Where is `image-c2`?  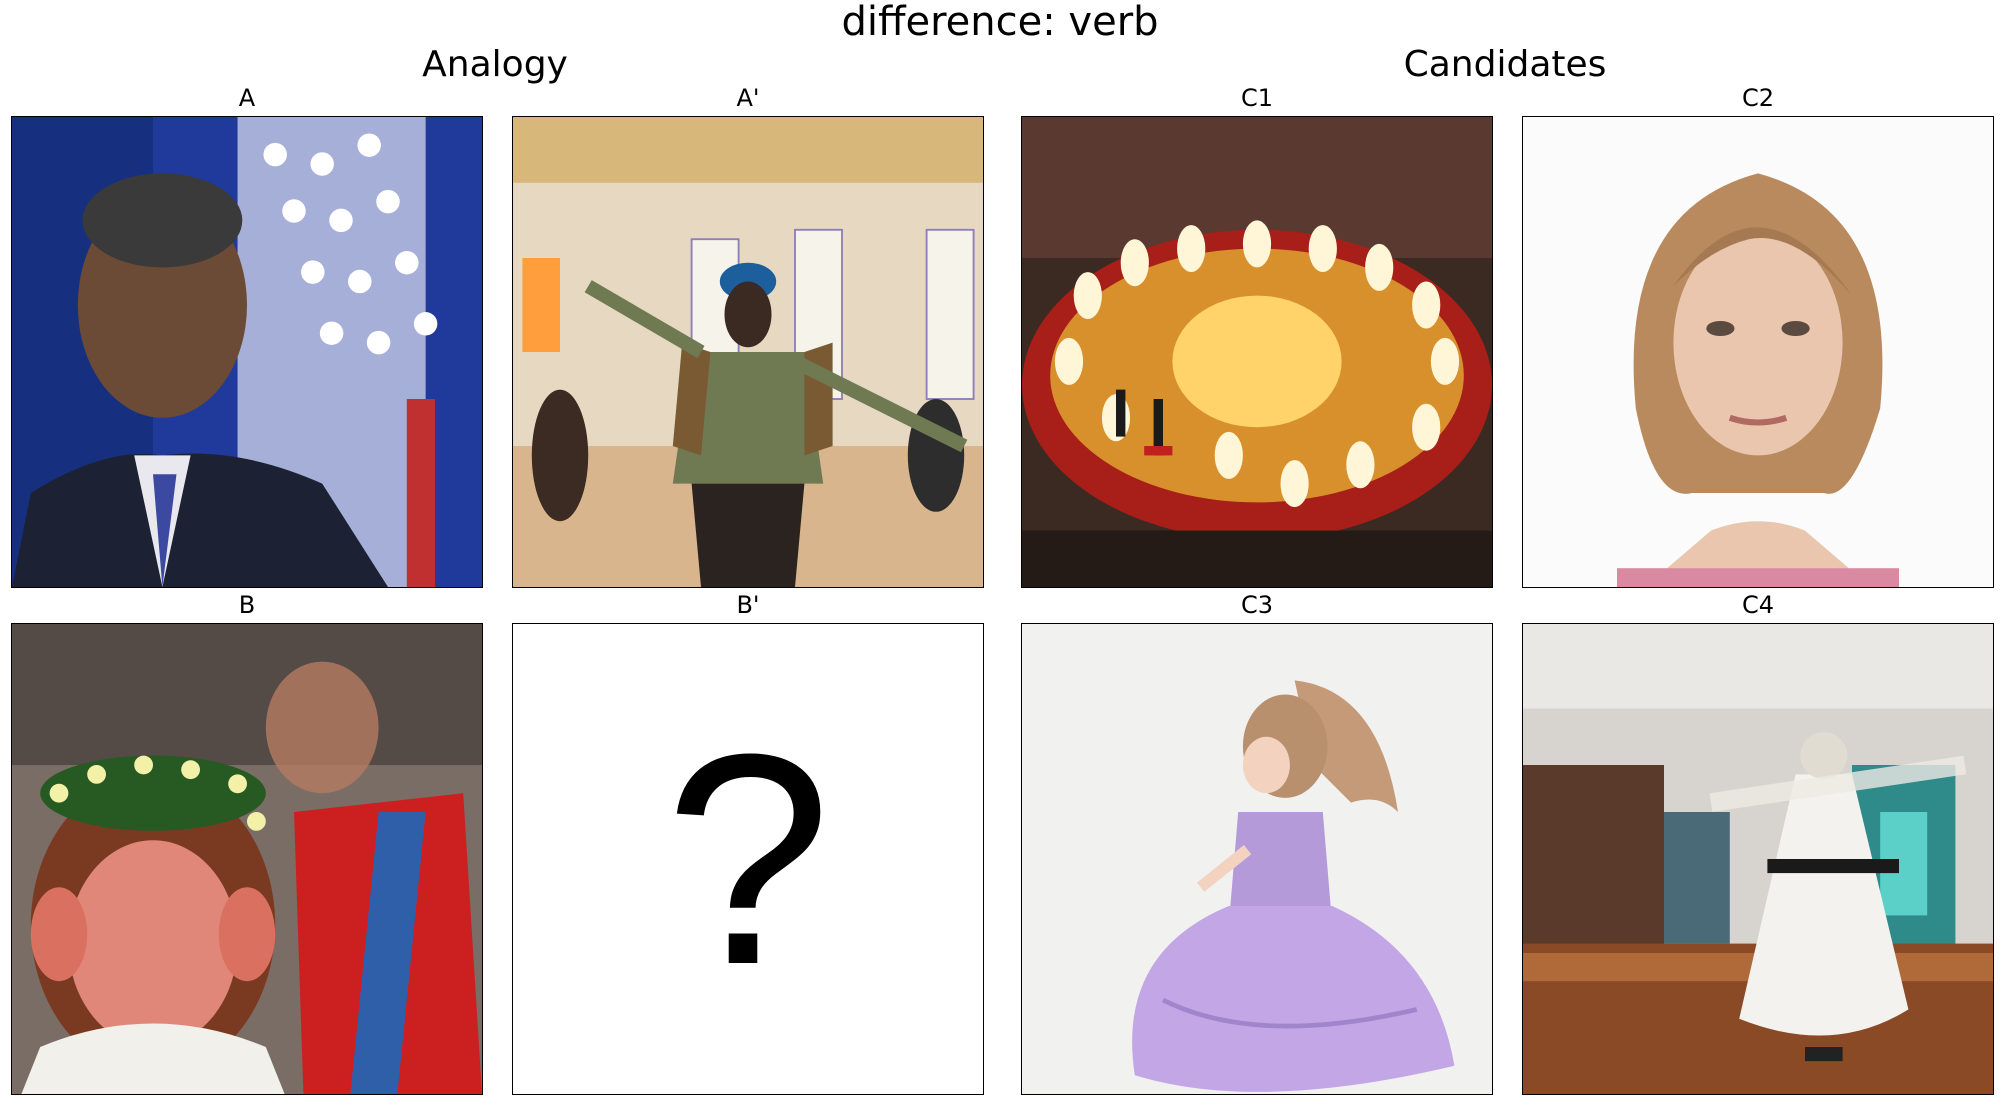
image-c2 is located at coordinates (1758, 352).